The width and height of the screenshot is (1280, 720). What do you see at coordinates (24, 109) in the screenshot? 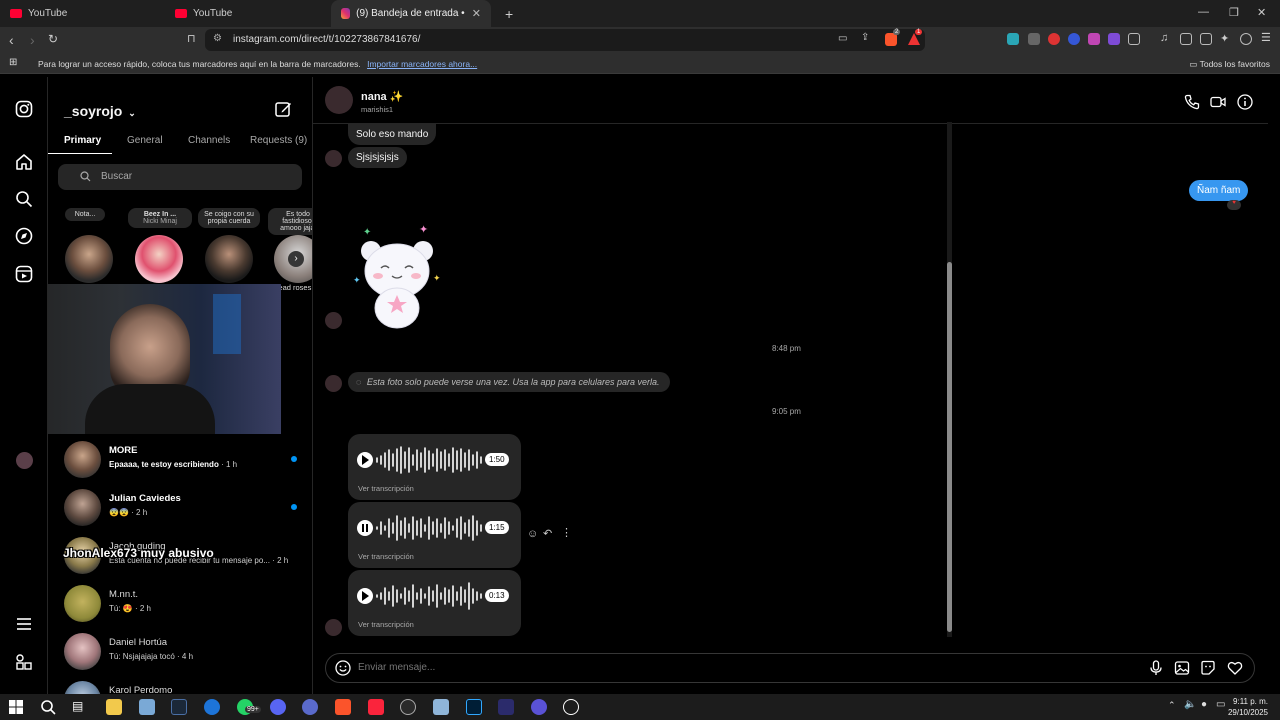
I see `instagram-logo-icon` at bounding box center [24, 109].